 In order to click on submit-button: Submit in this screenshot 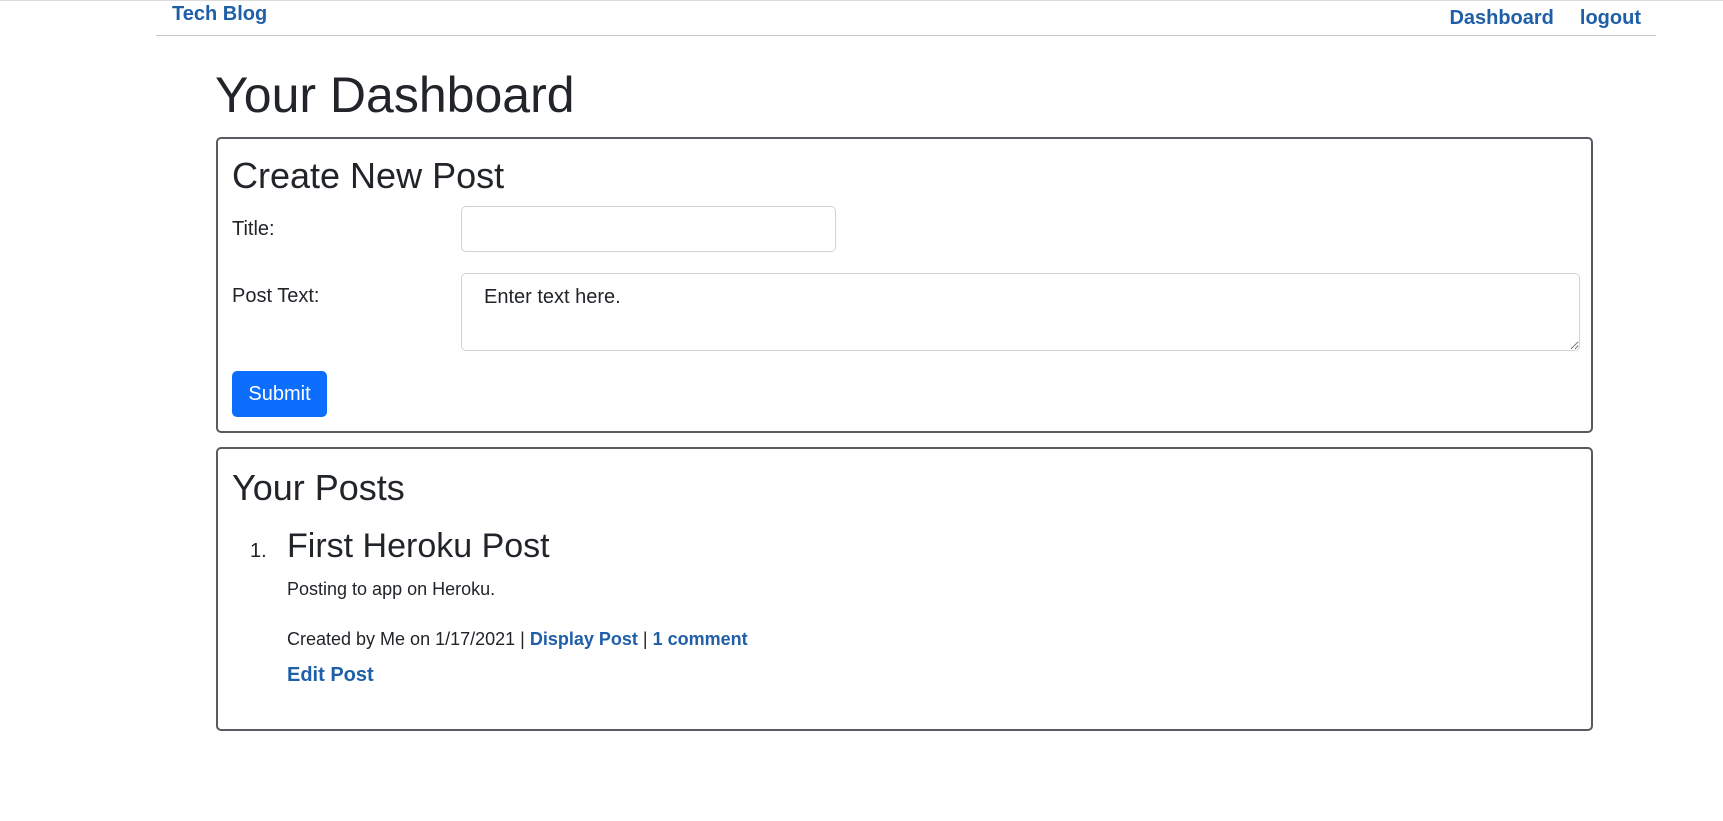, I will do `click(279, 394)`.